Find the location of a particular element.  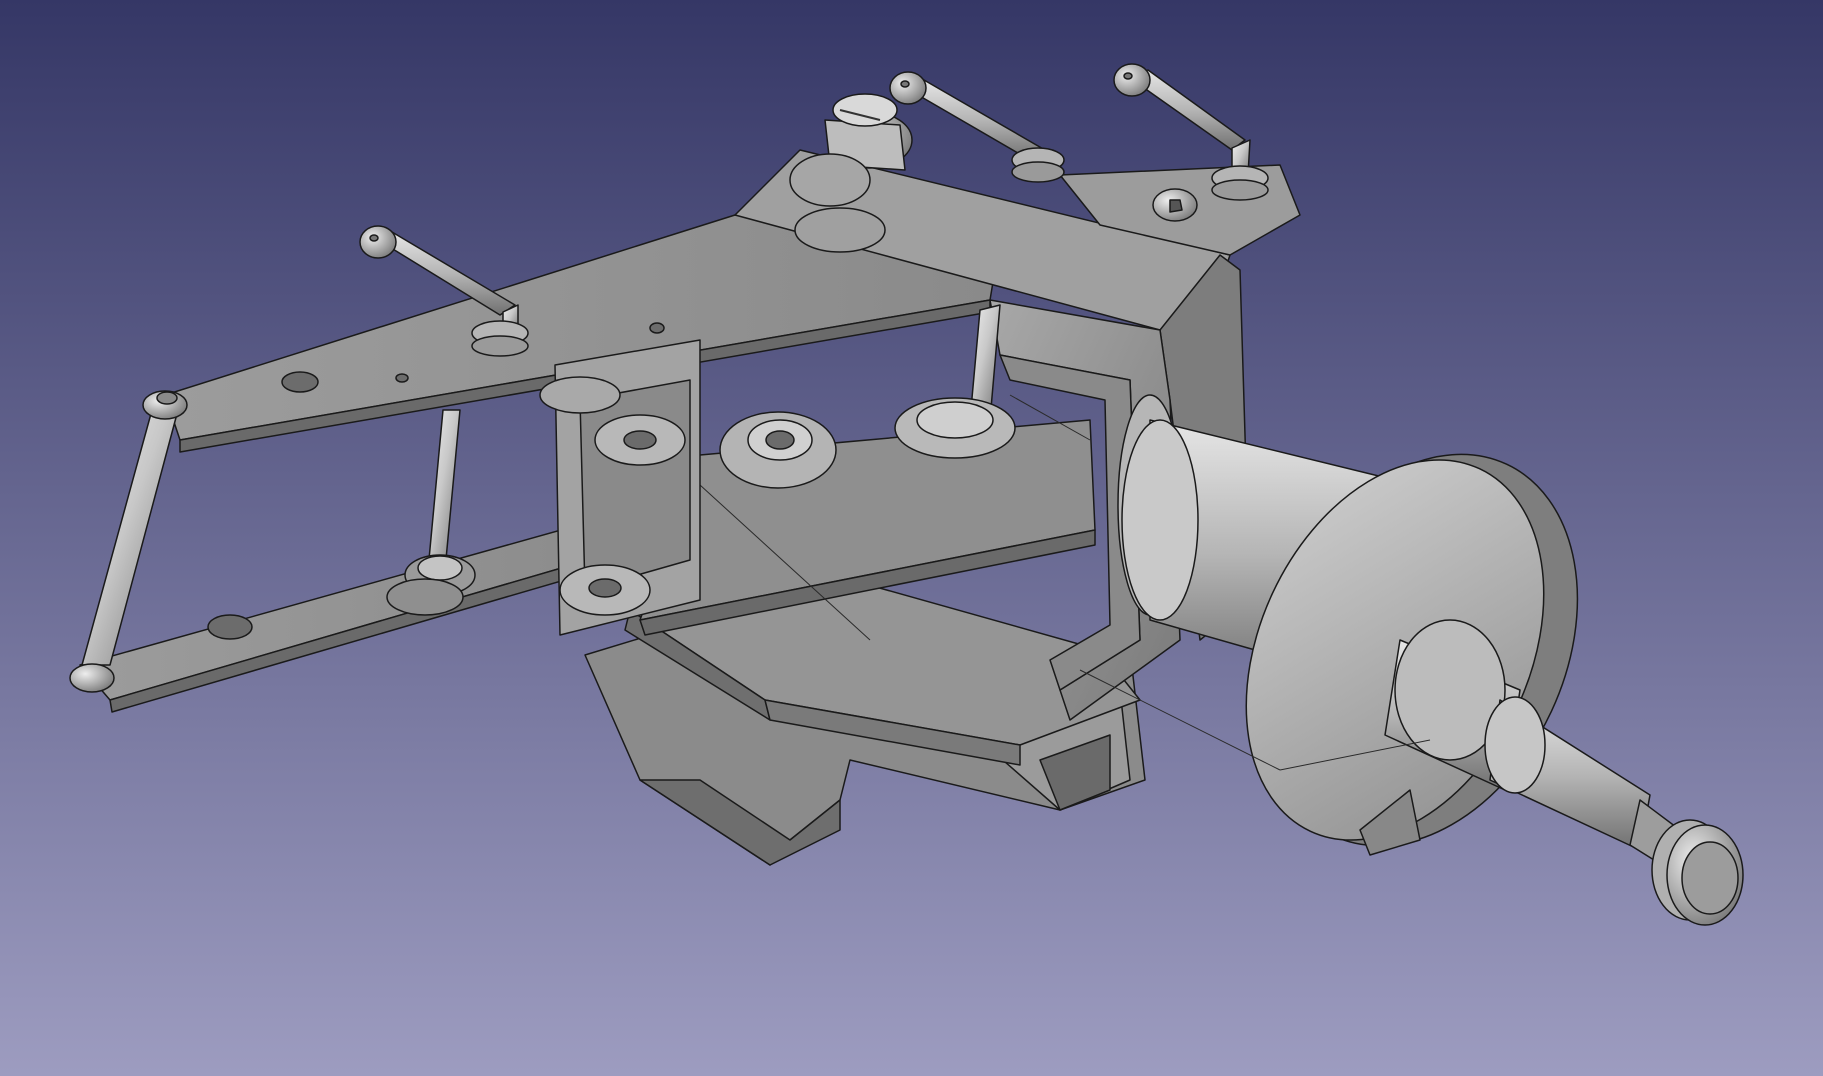

hinge-clevis is located at coordinates (620, 487).